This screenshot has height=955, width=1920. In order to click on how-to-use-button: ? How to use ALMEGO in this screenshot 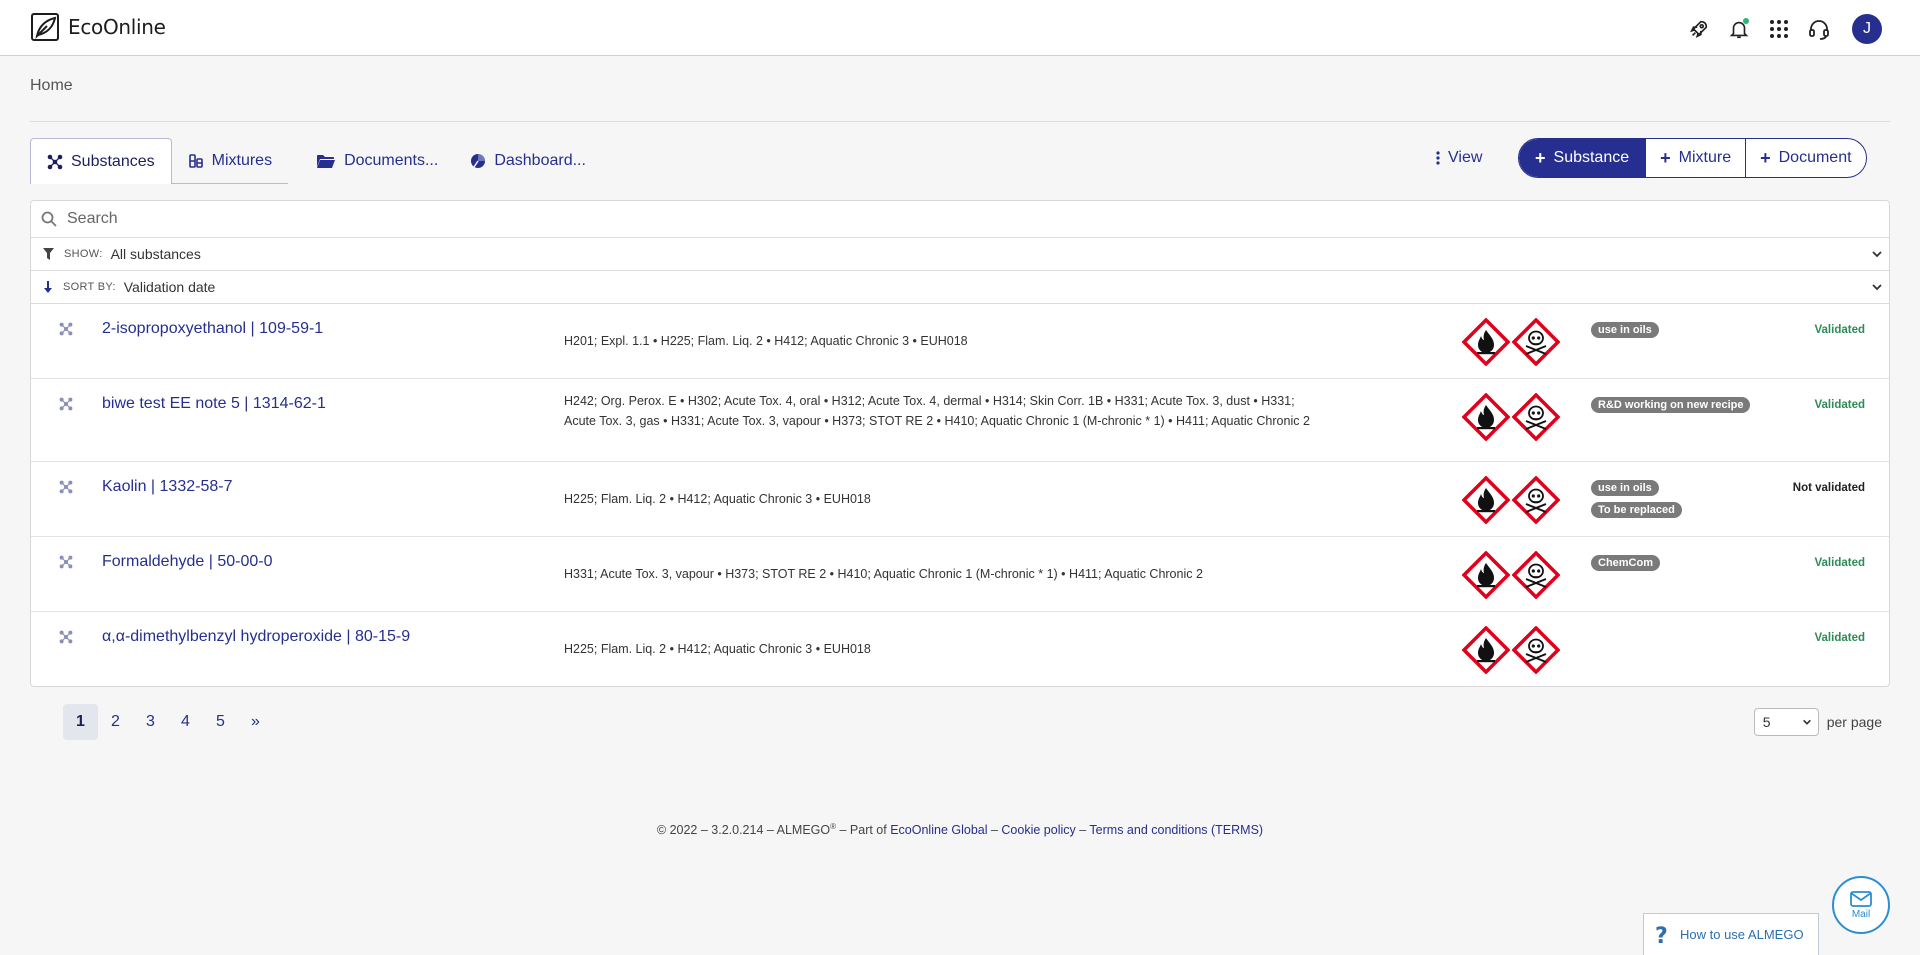, I will do `click(1731, 934)`.